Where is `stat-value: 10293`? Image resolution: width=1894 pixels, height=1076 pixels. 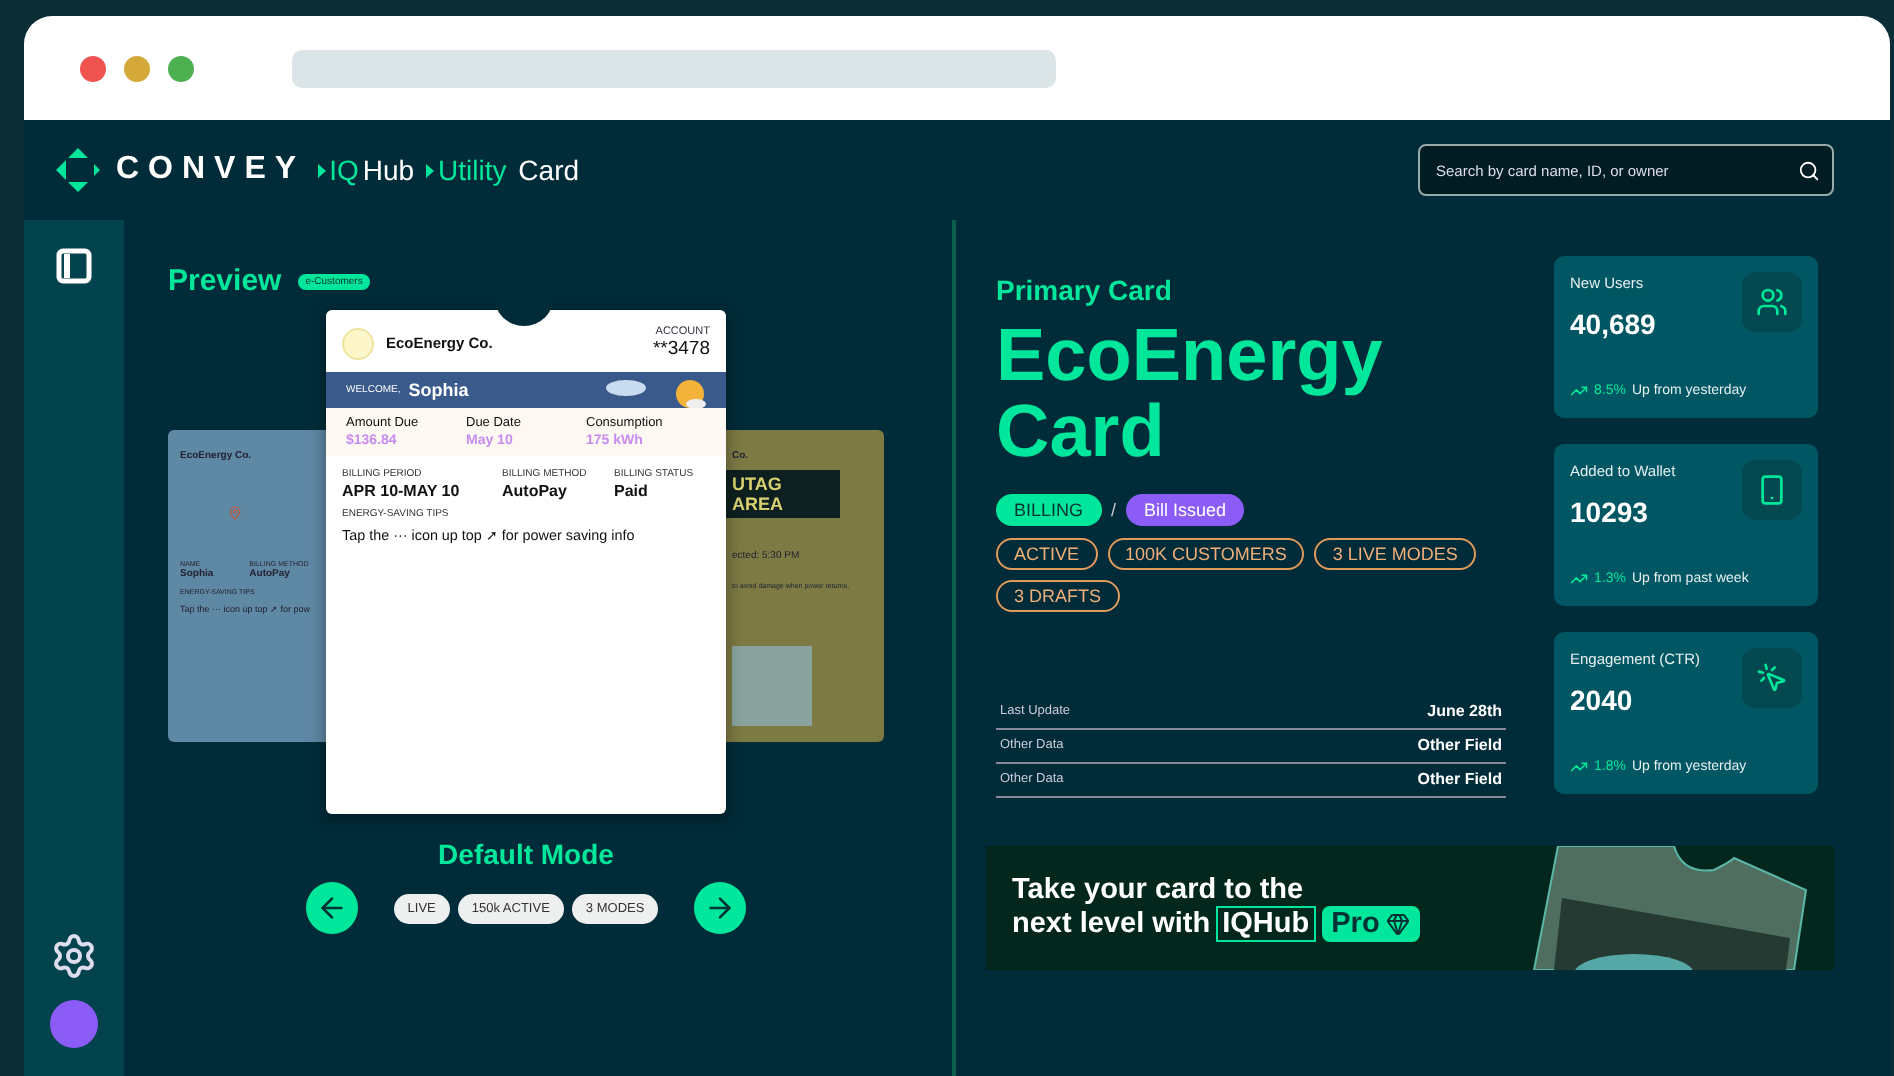
stat-value: 10293 is located at coordinates (1610, 512).